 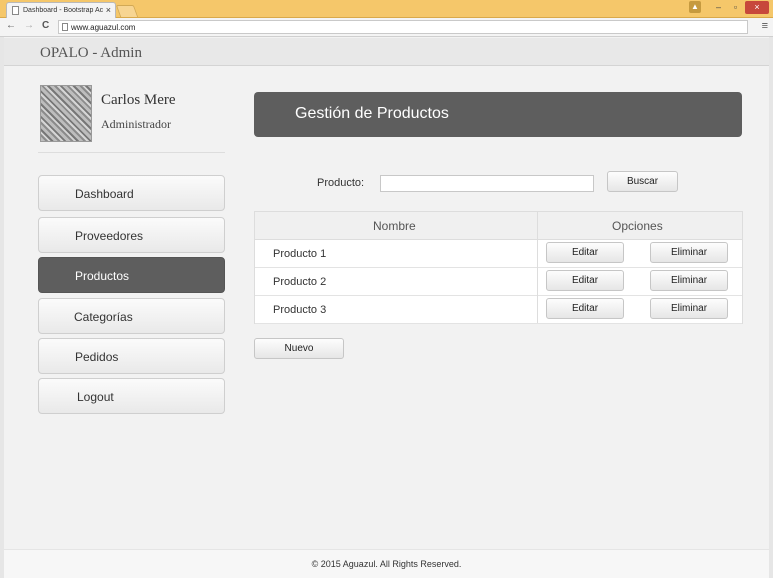 I want to click on app-header: OPALO - Admin, so click(x=386, y=52).